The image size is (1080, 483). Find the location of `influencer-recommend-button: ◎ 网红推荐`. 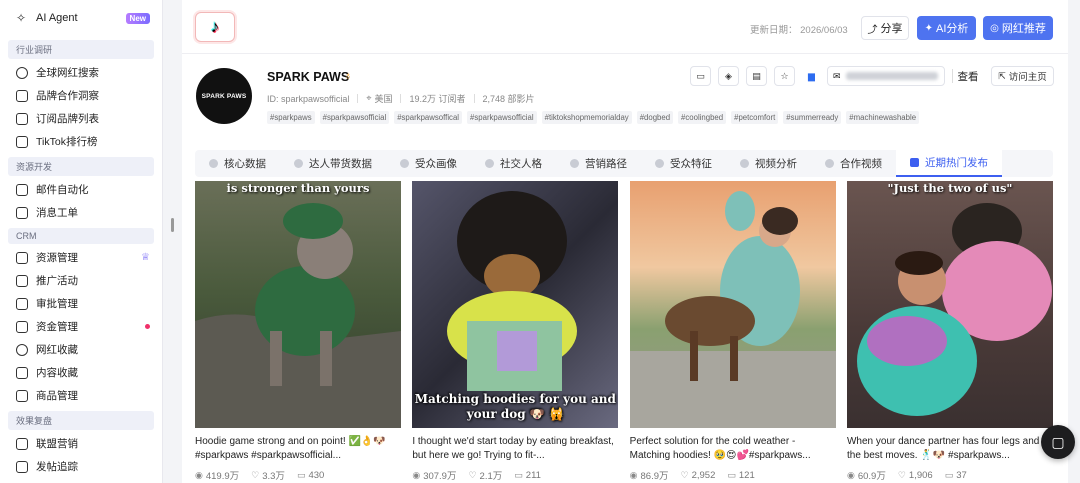

influencer-recommend-button: ◎ 网红推荐 is located at coordinates (1018, 28).